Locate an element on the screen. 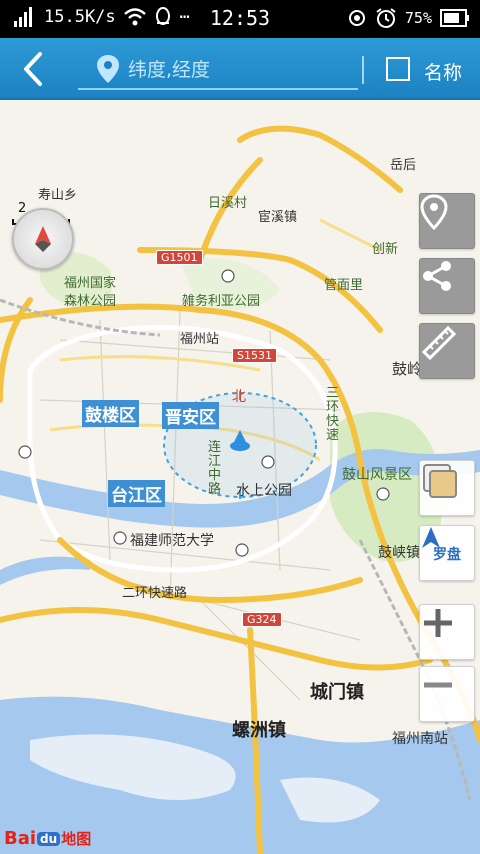 Image resolution: width=480 pixels, height=854 pixels. zoom-out-button is located at coordinates (447, 694).